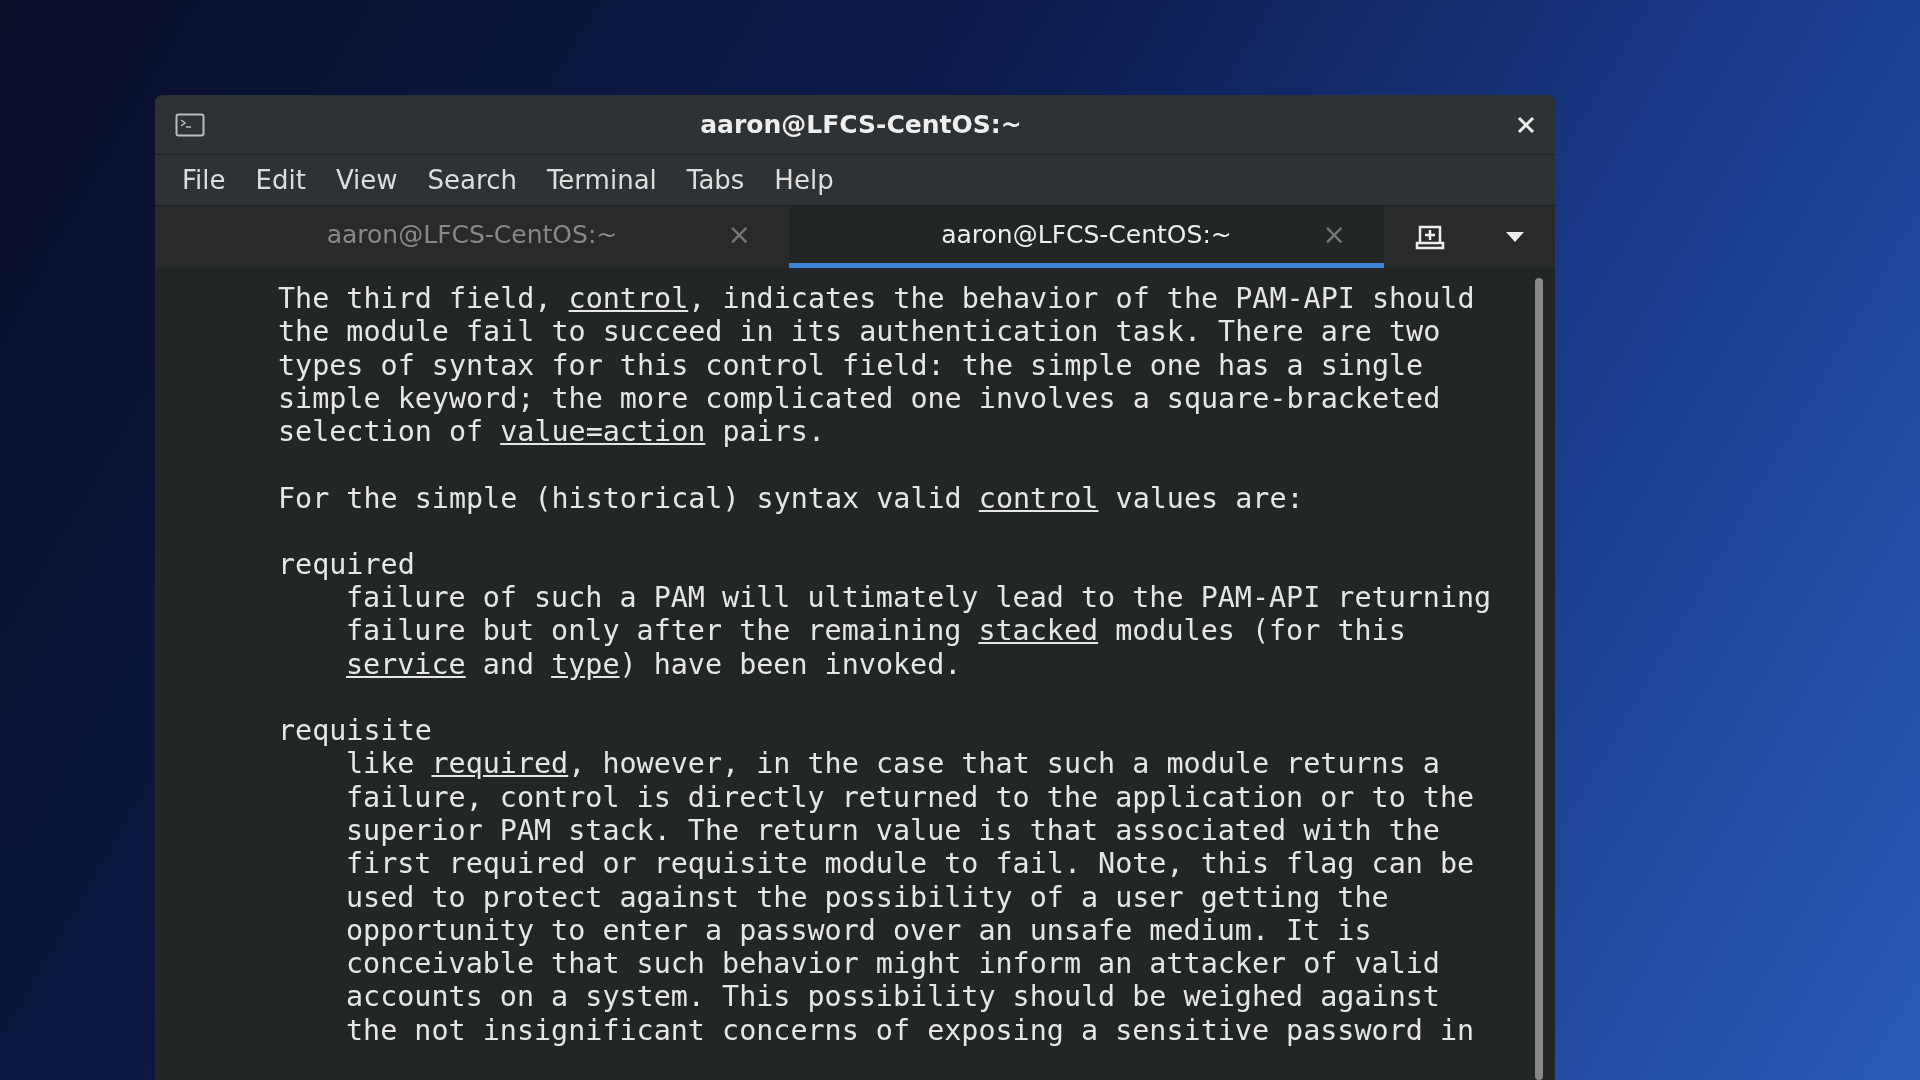  Describe the element at coordinates (859, 930) in the screenshot. I see `text-line: opportunity to enter a password over an unsafe medium. It is` at that location.